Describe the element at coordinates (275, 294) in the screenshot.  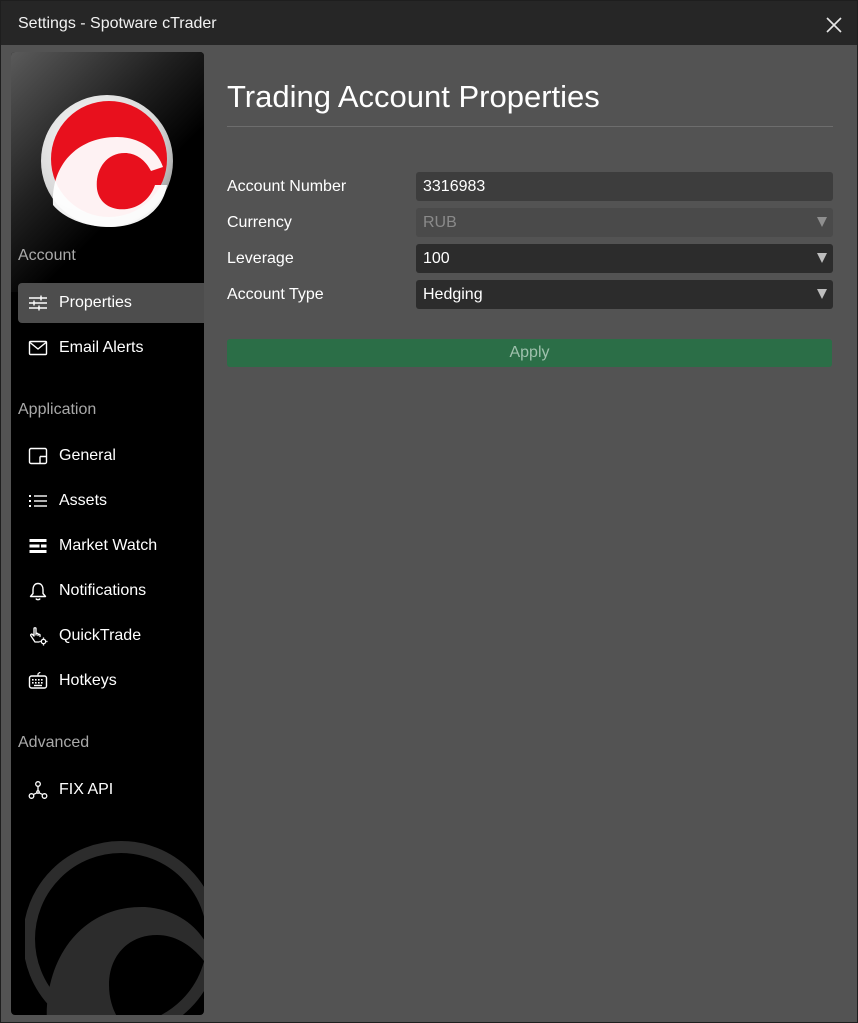
I see `account-type-label: Account Type` at that location.